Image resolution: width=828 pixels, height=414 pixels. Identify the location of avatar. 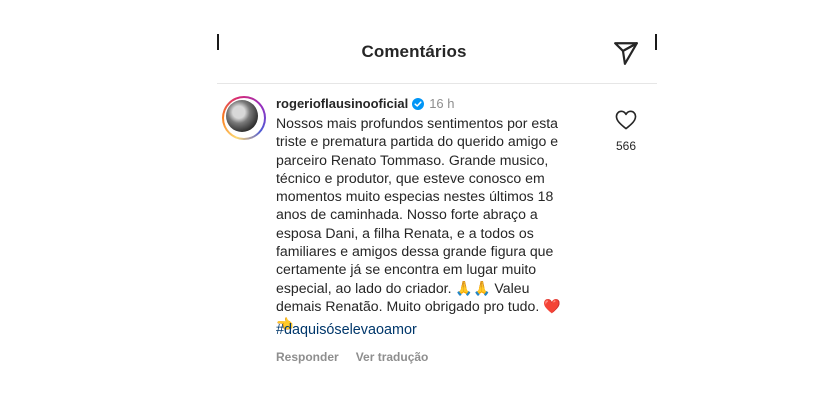
(244, 118).